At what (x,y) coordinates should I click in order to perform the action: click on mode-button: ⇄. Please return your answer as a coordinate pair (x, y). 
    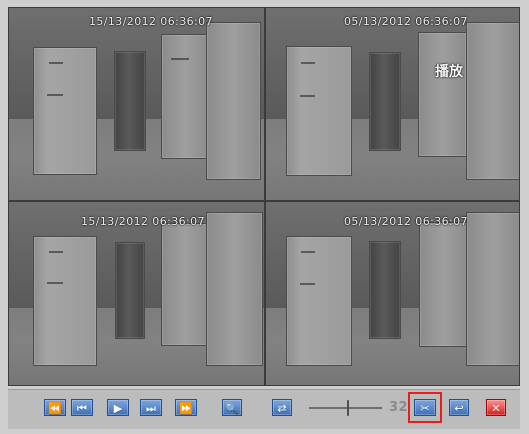
    Looking at the image, I should click on (282, 407).